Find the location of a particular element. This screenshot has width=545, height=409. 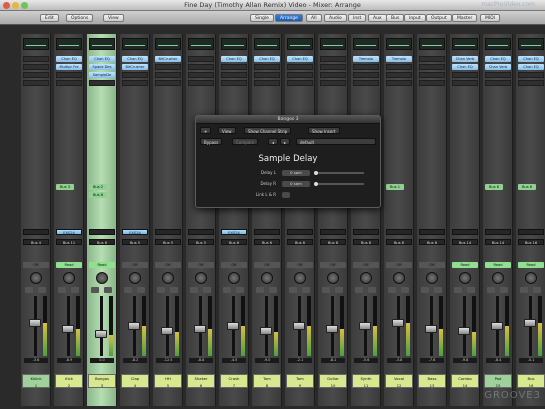

delay-left-value: 0 sam is located at coordinates (296, 173).